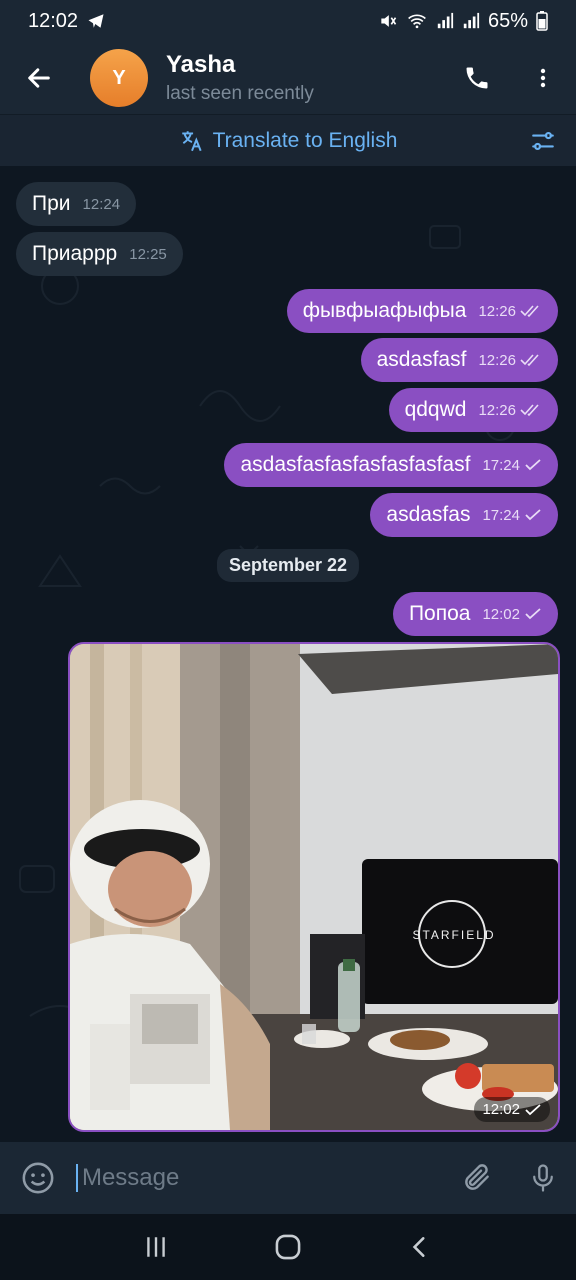  I want to click on message-bubble: При 12:24, so click(76, 204).